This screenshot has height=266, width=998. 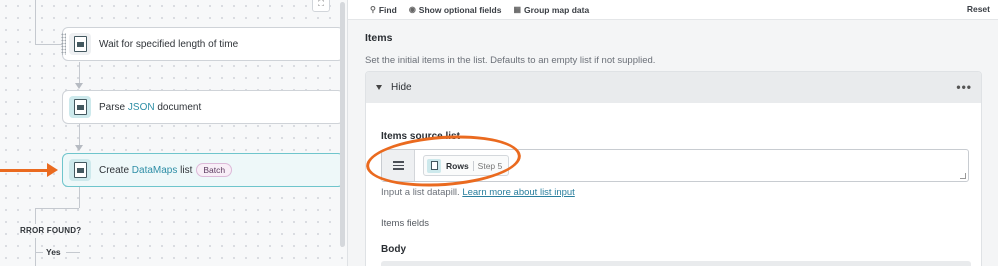 I want to click on resize-handle-icon, so click(x=963, y=176).